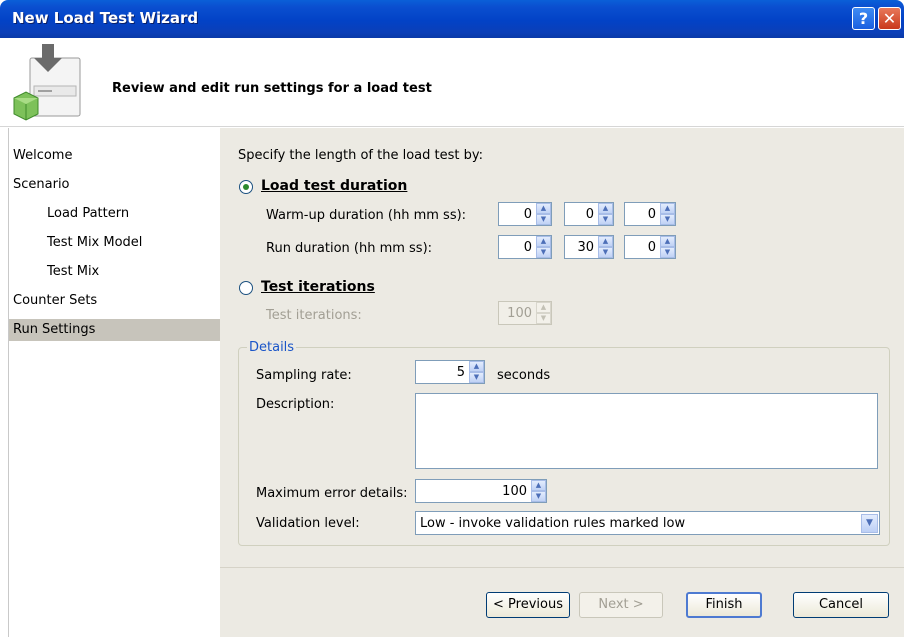  I want to click on close-button: ✕, so click(889, 18).